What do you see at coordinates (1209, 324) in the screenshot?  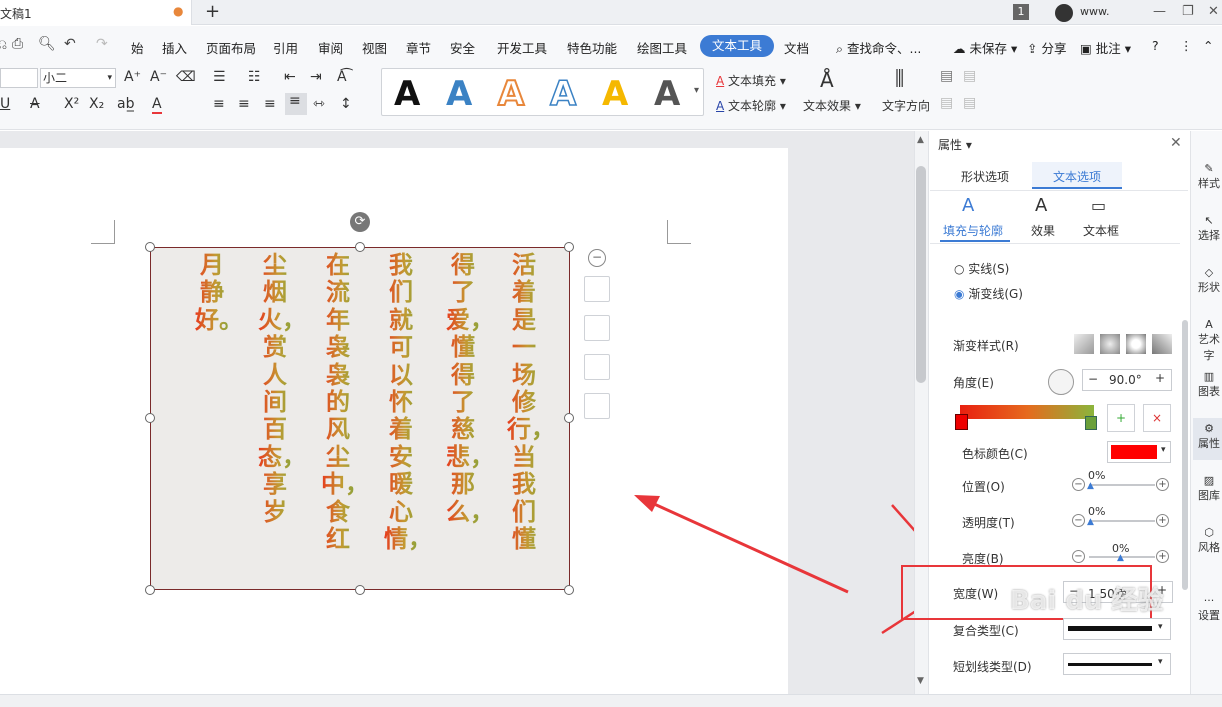 I see `wordart-icon: A` at bounding box center [1209, 324].